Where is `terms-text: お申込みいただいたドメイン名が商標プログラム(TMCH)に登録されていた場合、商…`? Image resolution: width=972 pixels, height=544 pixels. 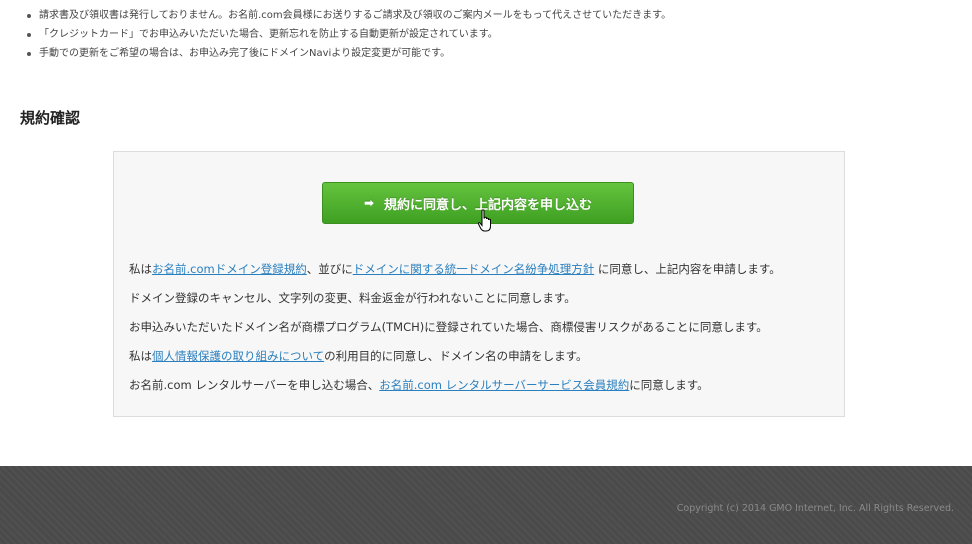
terms-text: お申込みいただいたドメイン名が商標プログラム(TMCH)に登録されていた場合、商… is located at coordinates (448, 327).